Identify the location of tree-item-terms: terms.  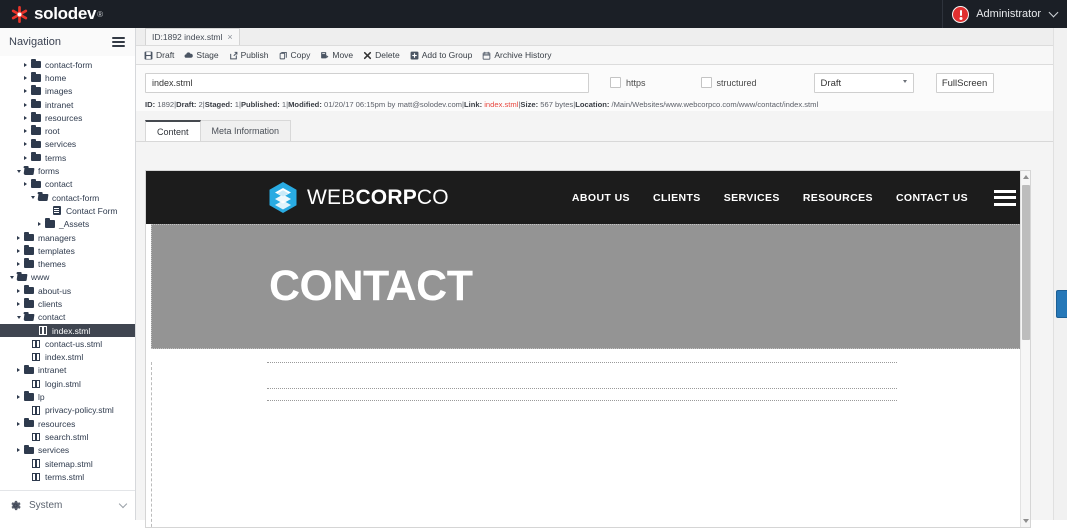
(67, 157).